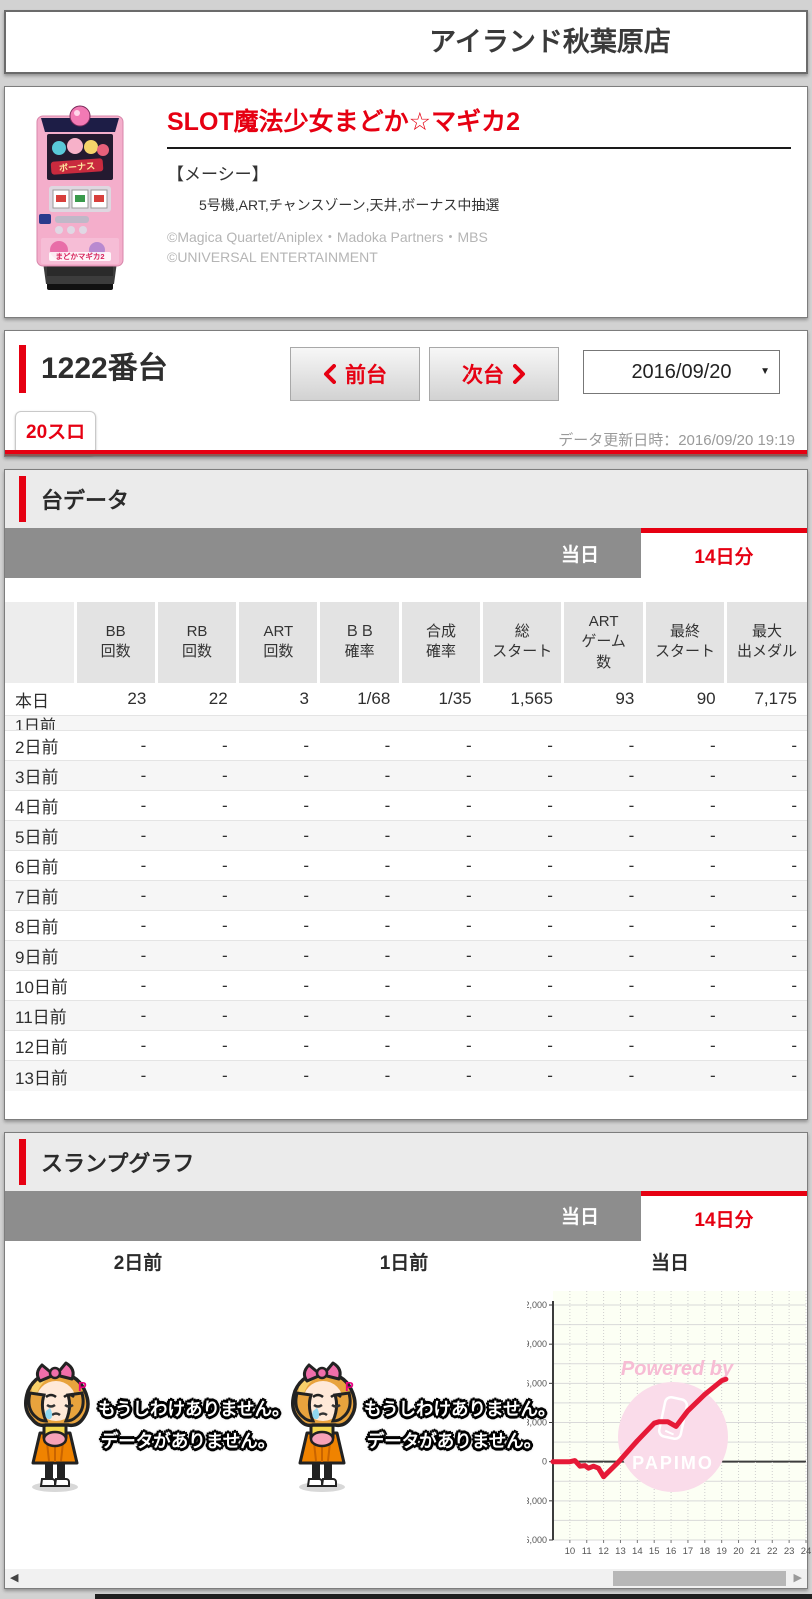 This screenshot has height=1599, width=812. What do you see at coordinates (738, 1551) in the screenshot?
I see `x-tick-label: 20` at bounding box center [738, 1551].